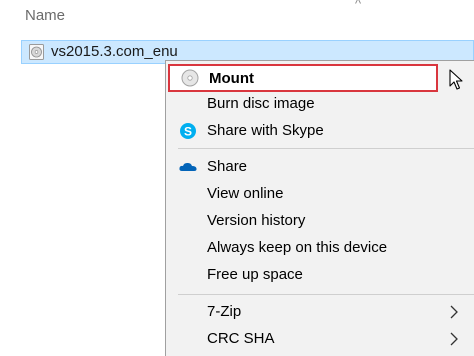 This screenshot has width=474, height=356. What do you see at coordinates (320, 312) in the screenshot?
I see `menu-item-7-zip: 7-Zip` at bounding box center [320, 312].